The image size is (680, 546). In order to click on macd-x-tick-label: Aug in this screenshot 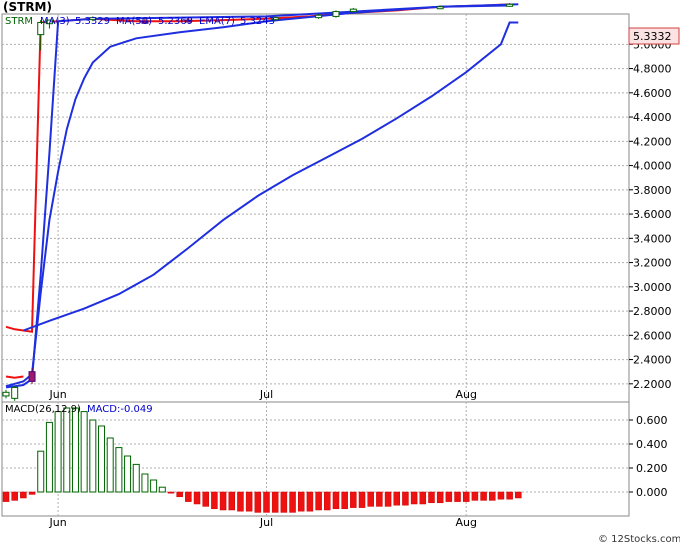, I will do `click(465, 522)`.